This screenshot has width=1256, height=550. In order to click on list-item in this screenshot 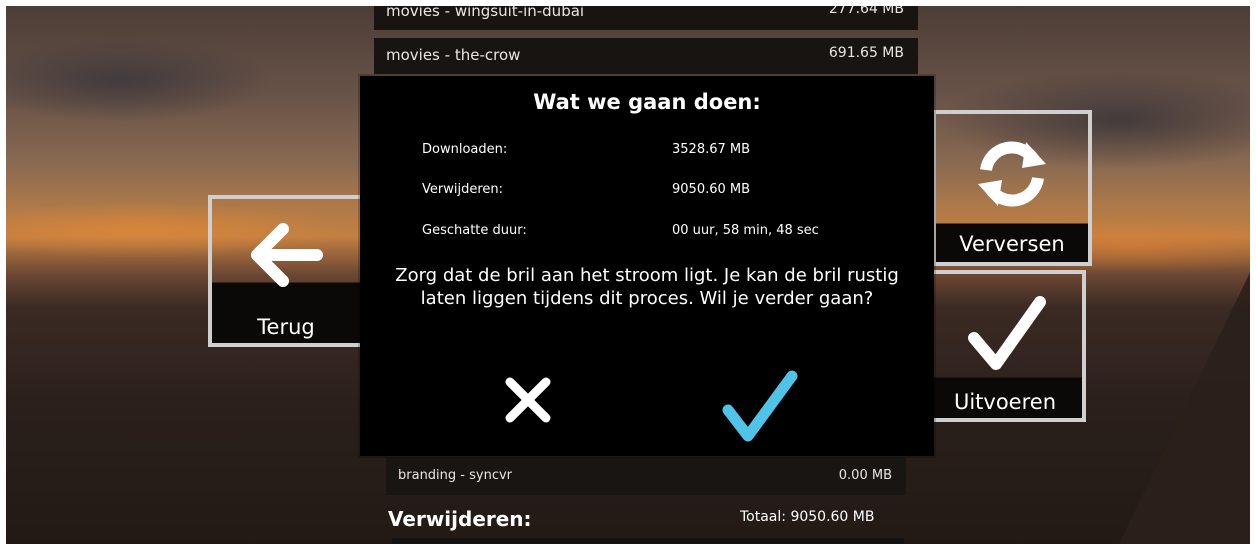, I will do `click(648, 544)`.